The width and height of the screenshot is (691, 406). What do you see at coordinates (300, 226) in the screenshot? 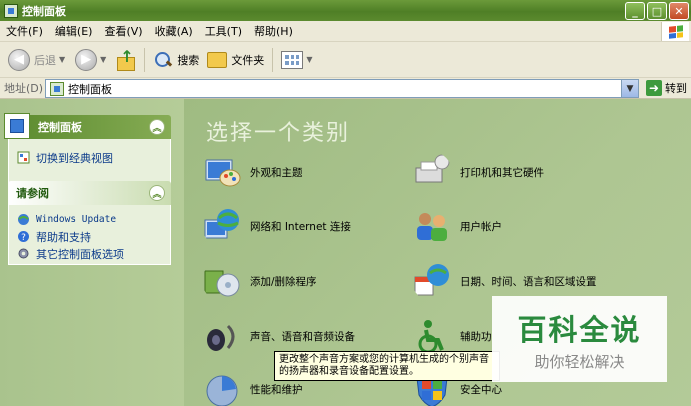
I see `category-label: 网络和 Internet 连接` at bounding box center [300, 226].